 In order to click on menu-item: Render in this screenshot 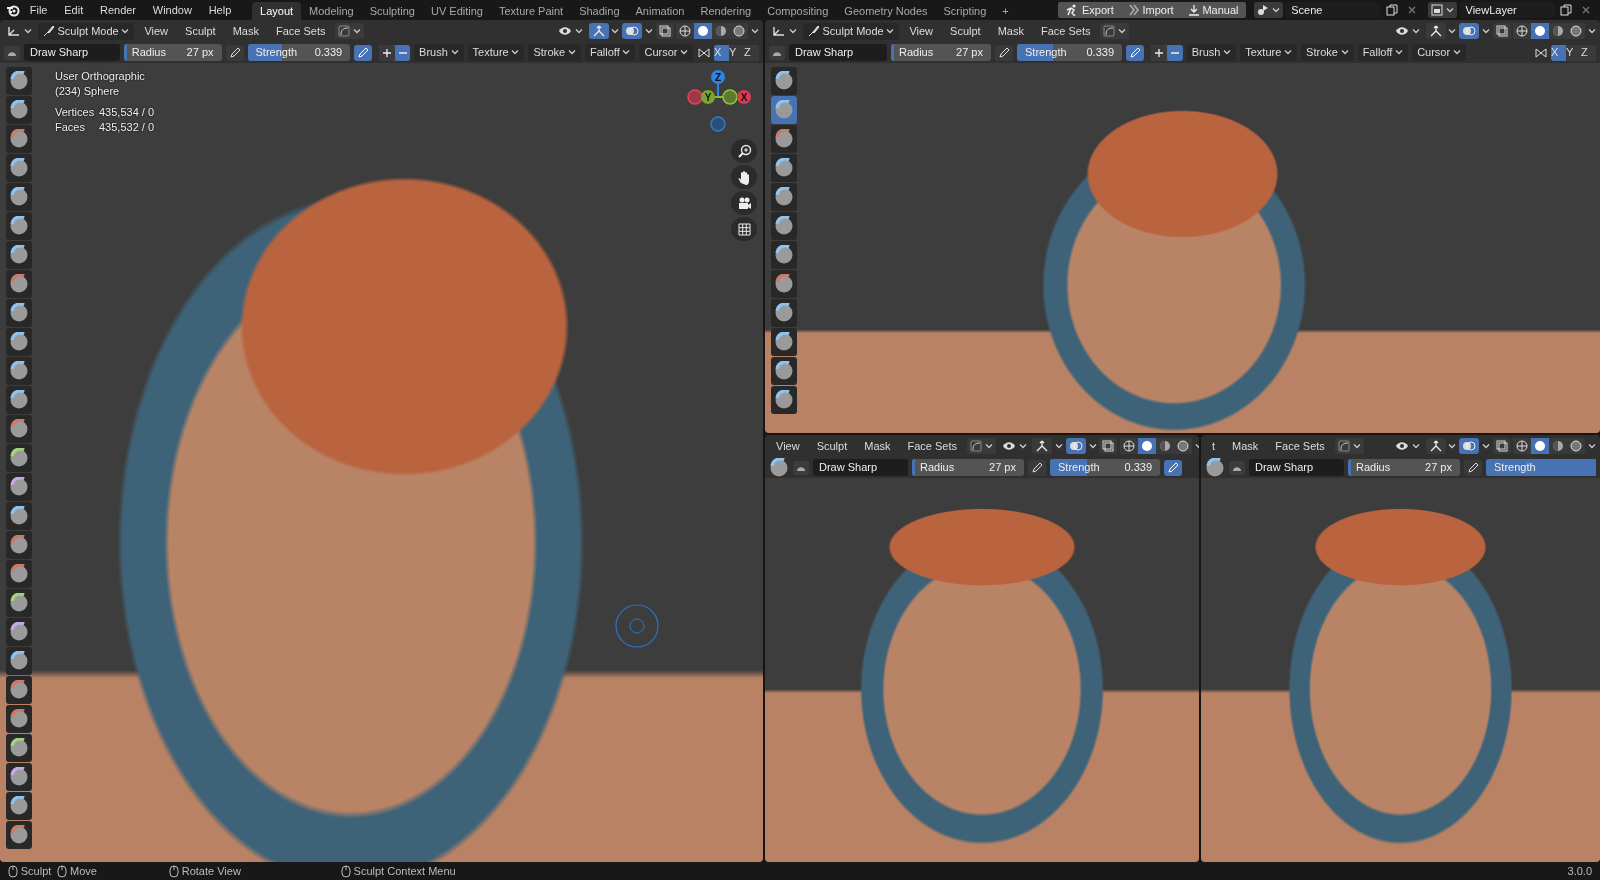, I will do `click(118, 10)`.